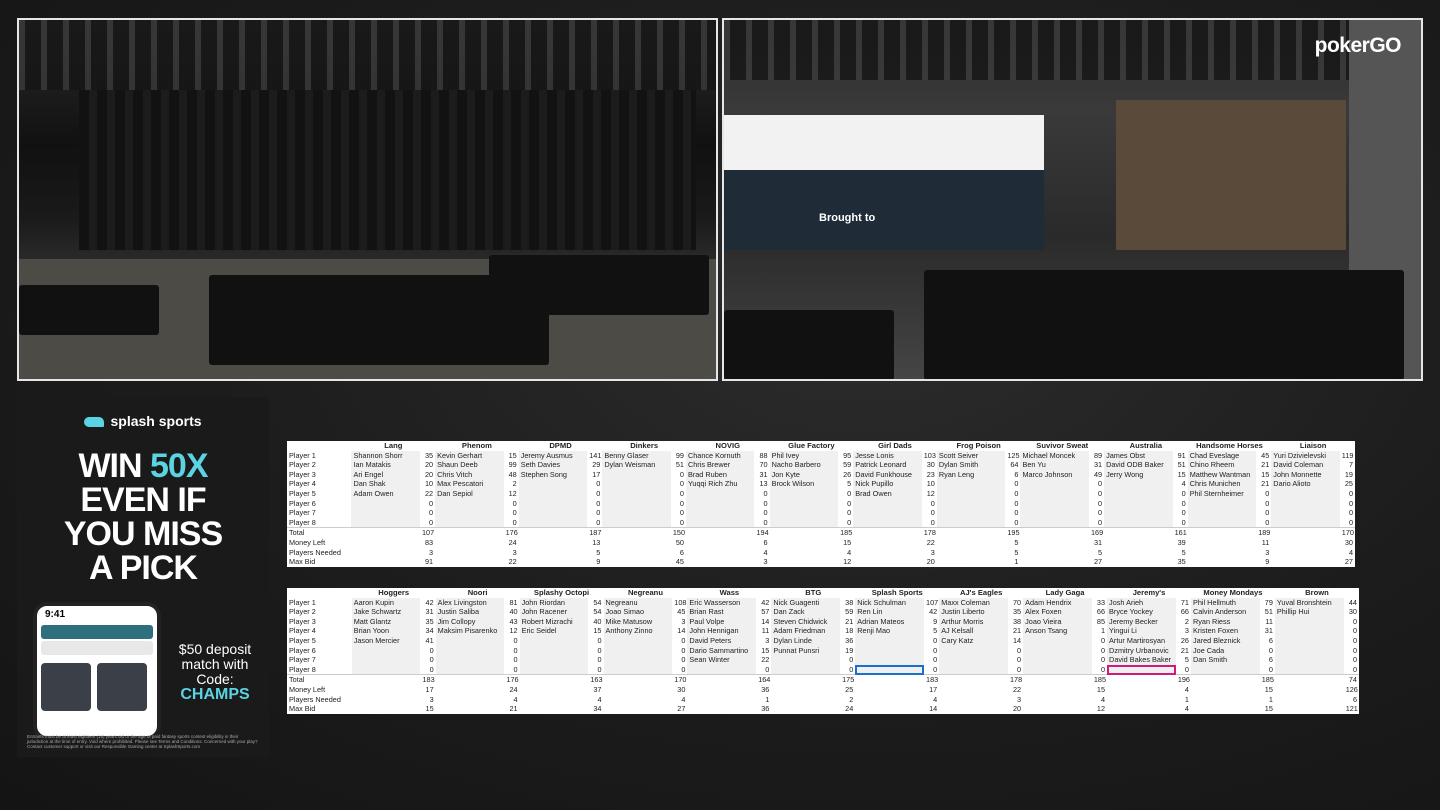 Image resolution: width=1440 pixels, height=810 pixels. Describe the element at coordinates (1013, 532) in the screenshot. I see `summary-value: 195` at that location.